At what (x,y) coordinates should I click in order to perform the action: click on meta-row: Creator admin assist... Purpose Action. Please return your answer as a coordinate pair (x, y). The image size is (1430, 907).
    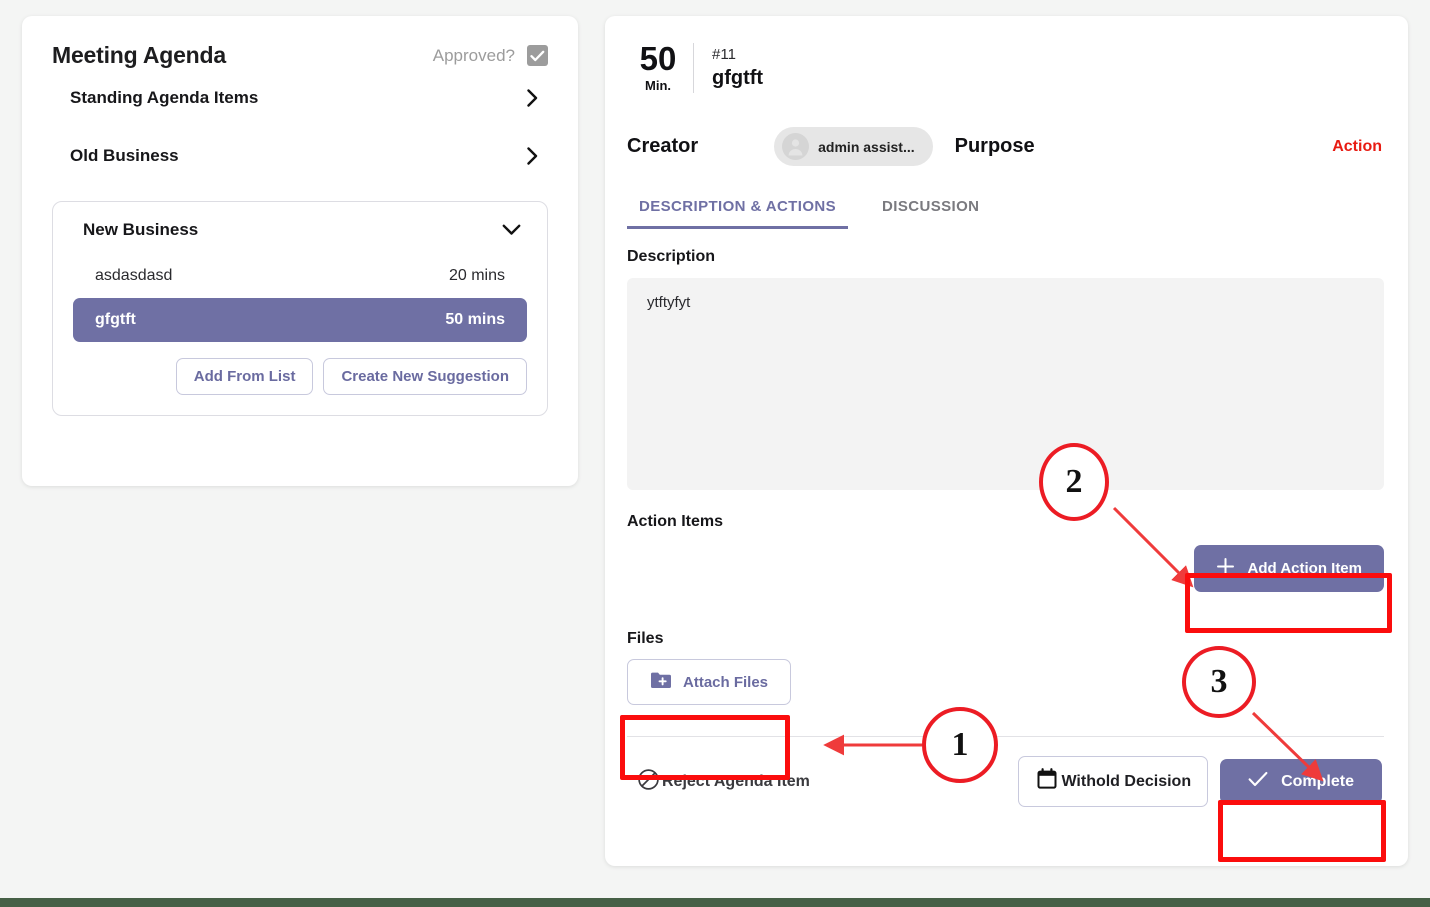
    Looking at the image, I should click on (1005, 146).